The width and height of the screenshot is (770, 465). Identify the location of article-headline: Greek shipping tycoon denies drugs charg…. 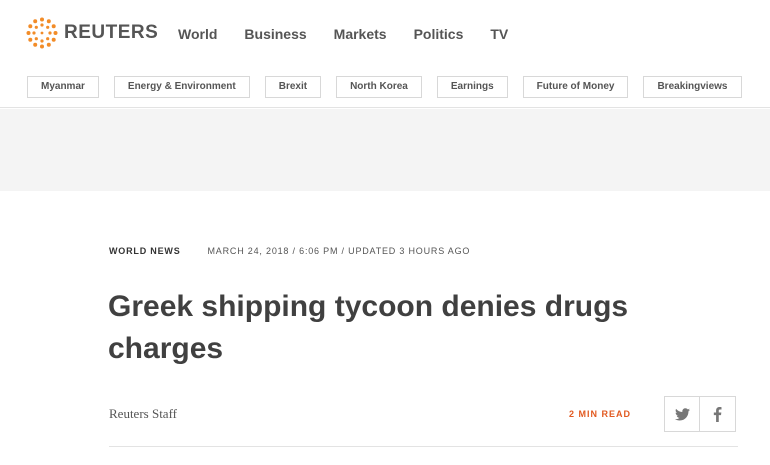
(368, 327).